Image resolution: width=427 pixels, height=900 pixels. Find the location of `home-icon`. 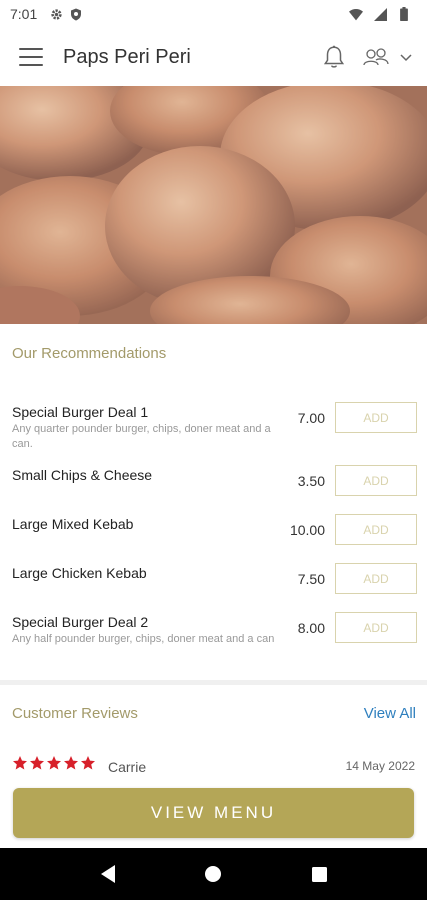

home-icon is located at coordinates (213, 874).